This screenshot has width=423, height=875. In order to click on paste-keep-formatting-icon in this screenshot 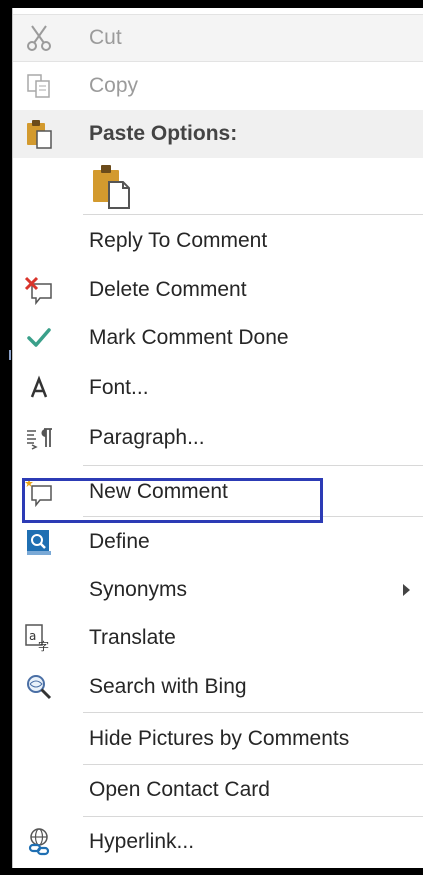, I will do `click(112, 189)`.